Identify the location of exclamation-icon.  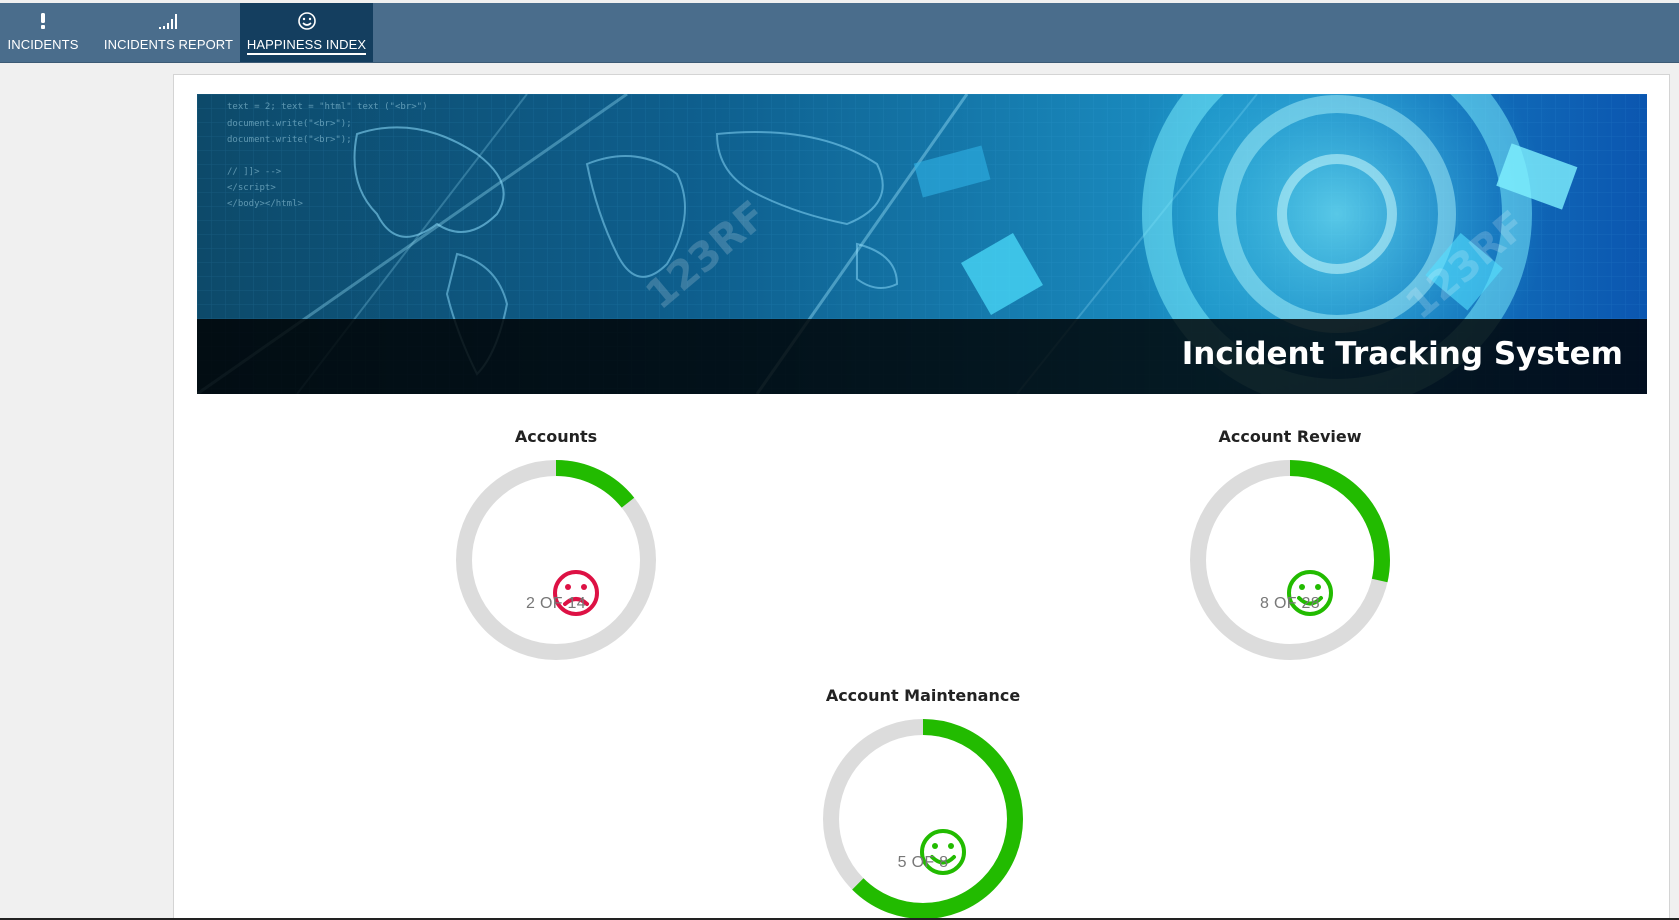
(43, 21).